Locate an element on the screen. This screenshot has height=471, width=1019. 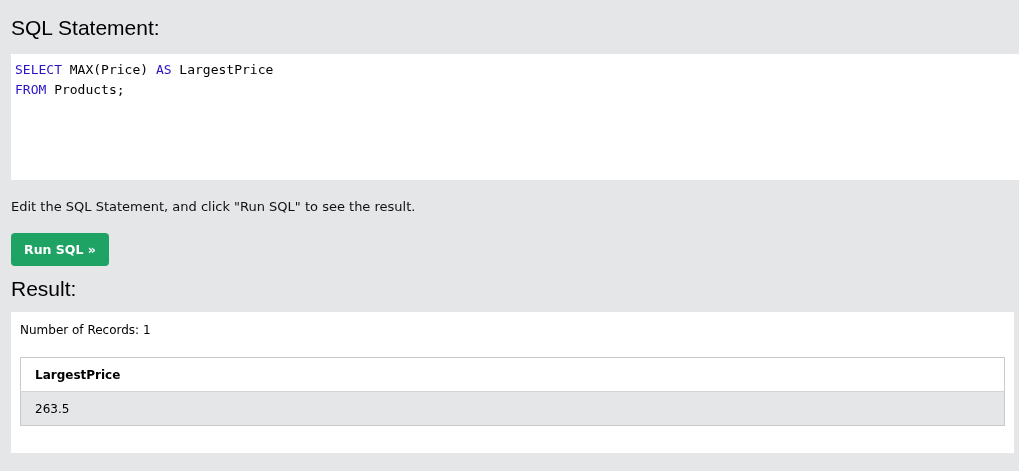
section-heading: SQL Statement: is located at coordinates (85, 28).